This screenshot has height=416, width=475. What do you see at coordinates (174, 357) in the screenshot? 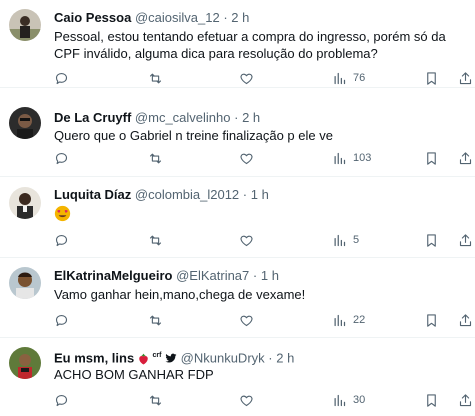
I see `tweet-header: Eu msm, lins crf @NkunkuDryk · 2 h` at bounding box center [174, 357].